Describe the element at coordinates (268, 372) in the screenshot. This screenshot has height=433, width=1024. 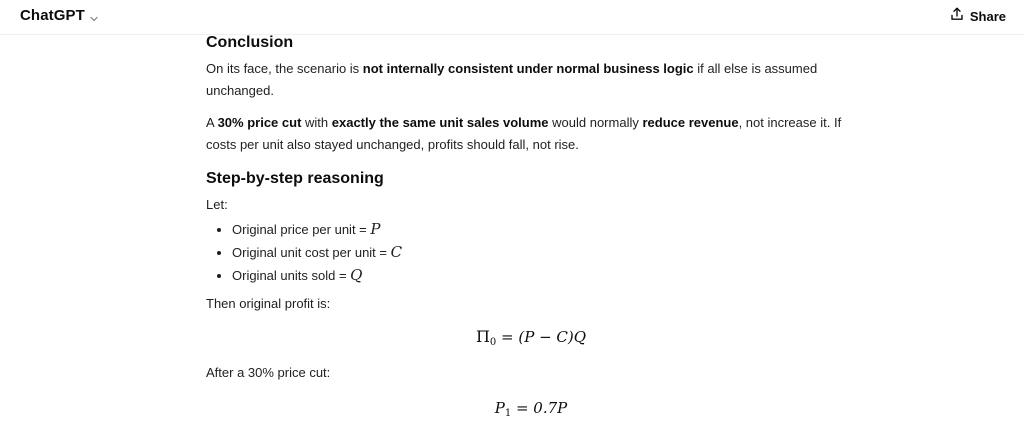
I see `after-cut-label: After a 30% price cut:` at that location.